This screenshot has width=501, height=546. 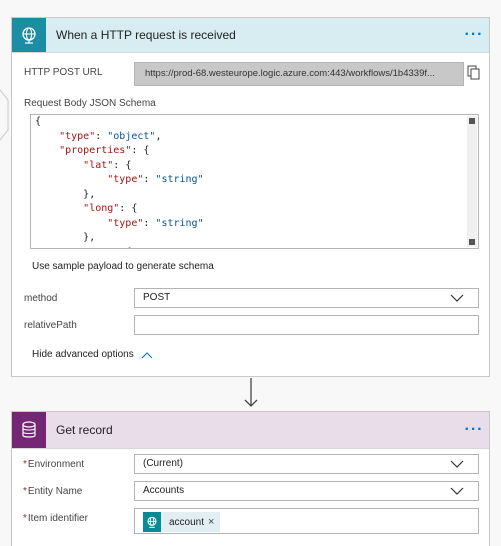 What do you see at coordinates (107, 165) in the screenshot?
I see `schema-code-line: "lat": {` at bounding box center [107, 165].